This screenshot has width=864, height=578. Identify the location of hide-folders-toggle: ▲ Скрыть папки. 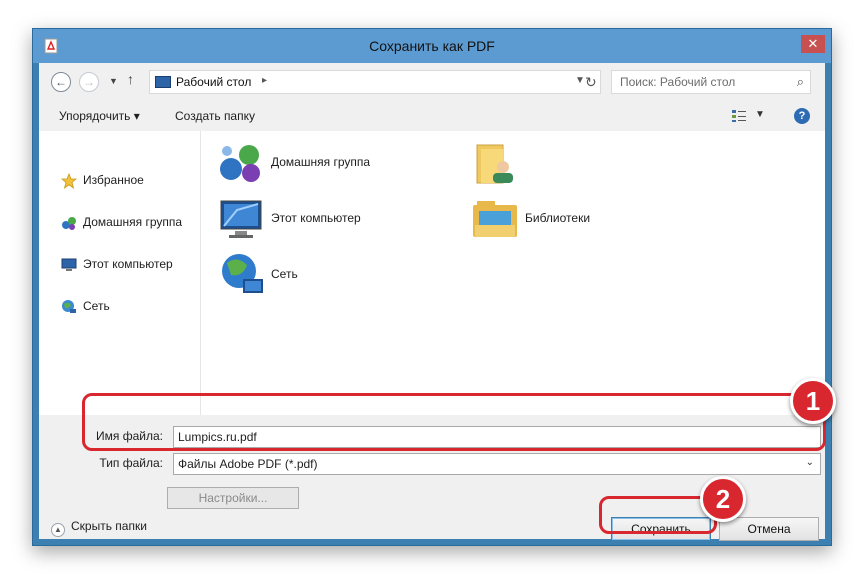
(99, 528).